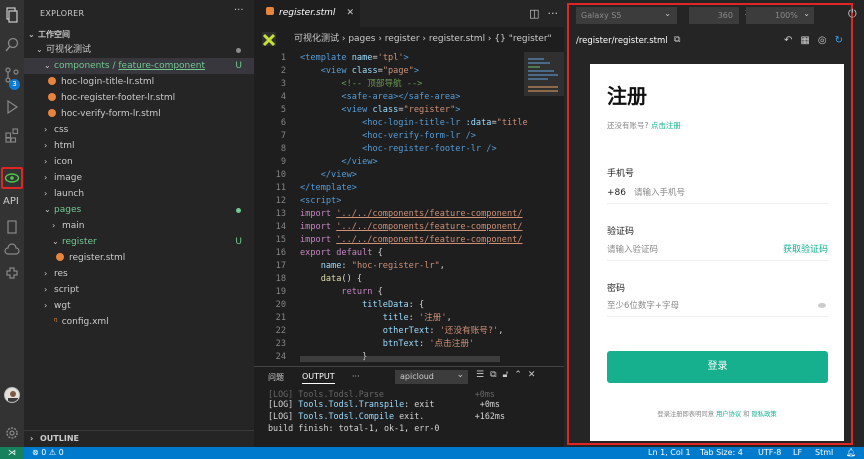  What do you see at coordinates (139, 114) in the screenshot?
I see `tree-file: hoc-verify-form-lr.stml` at bounding box center [139, 114].